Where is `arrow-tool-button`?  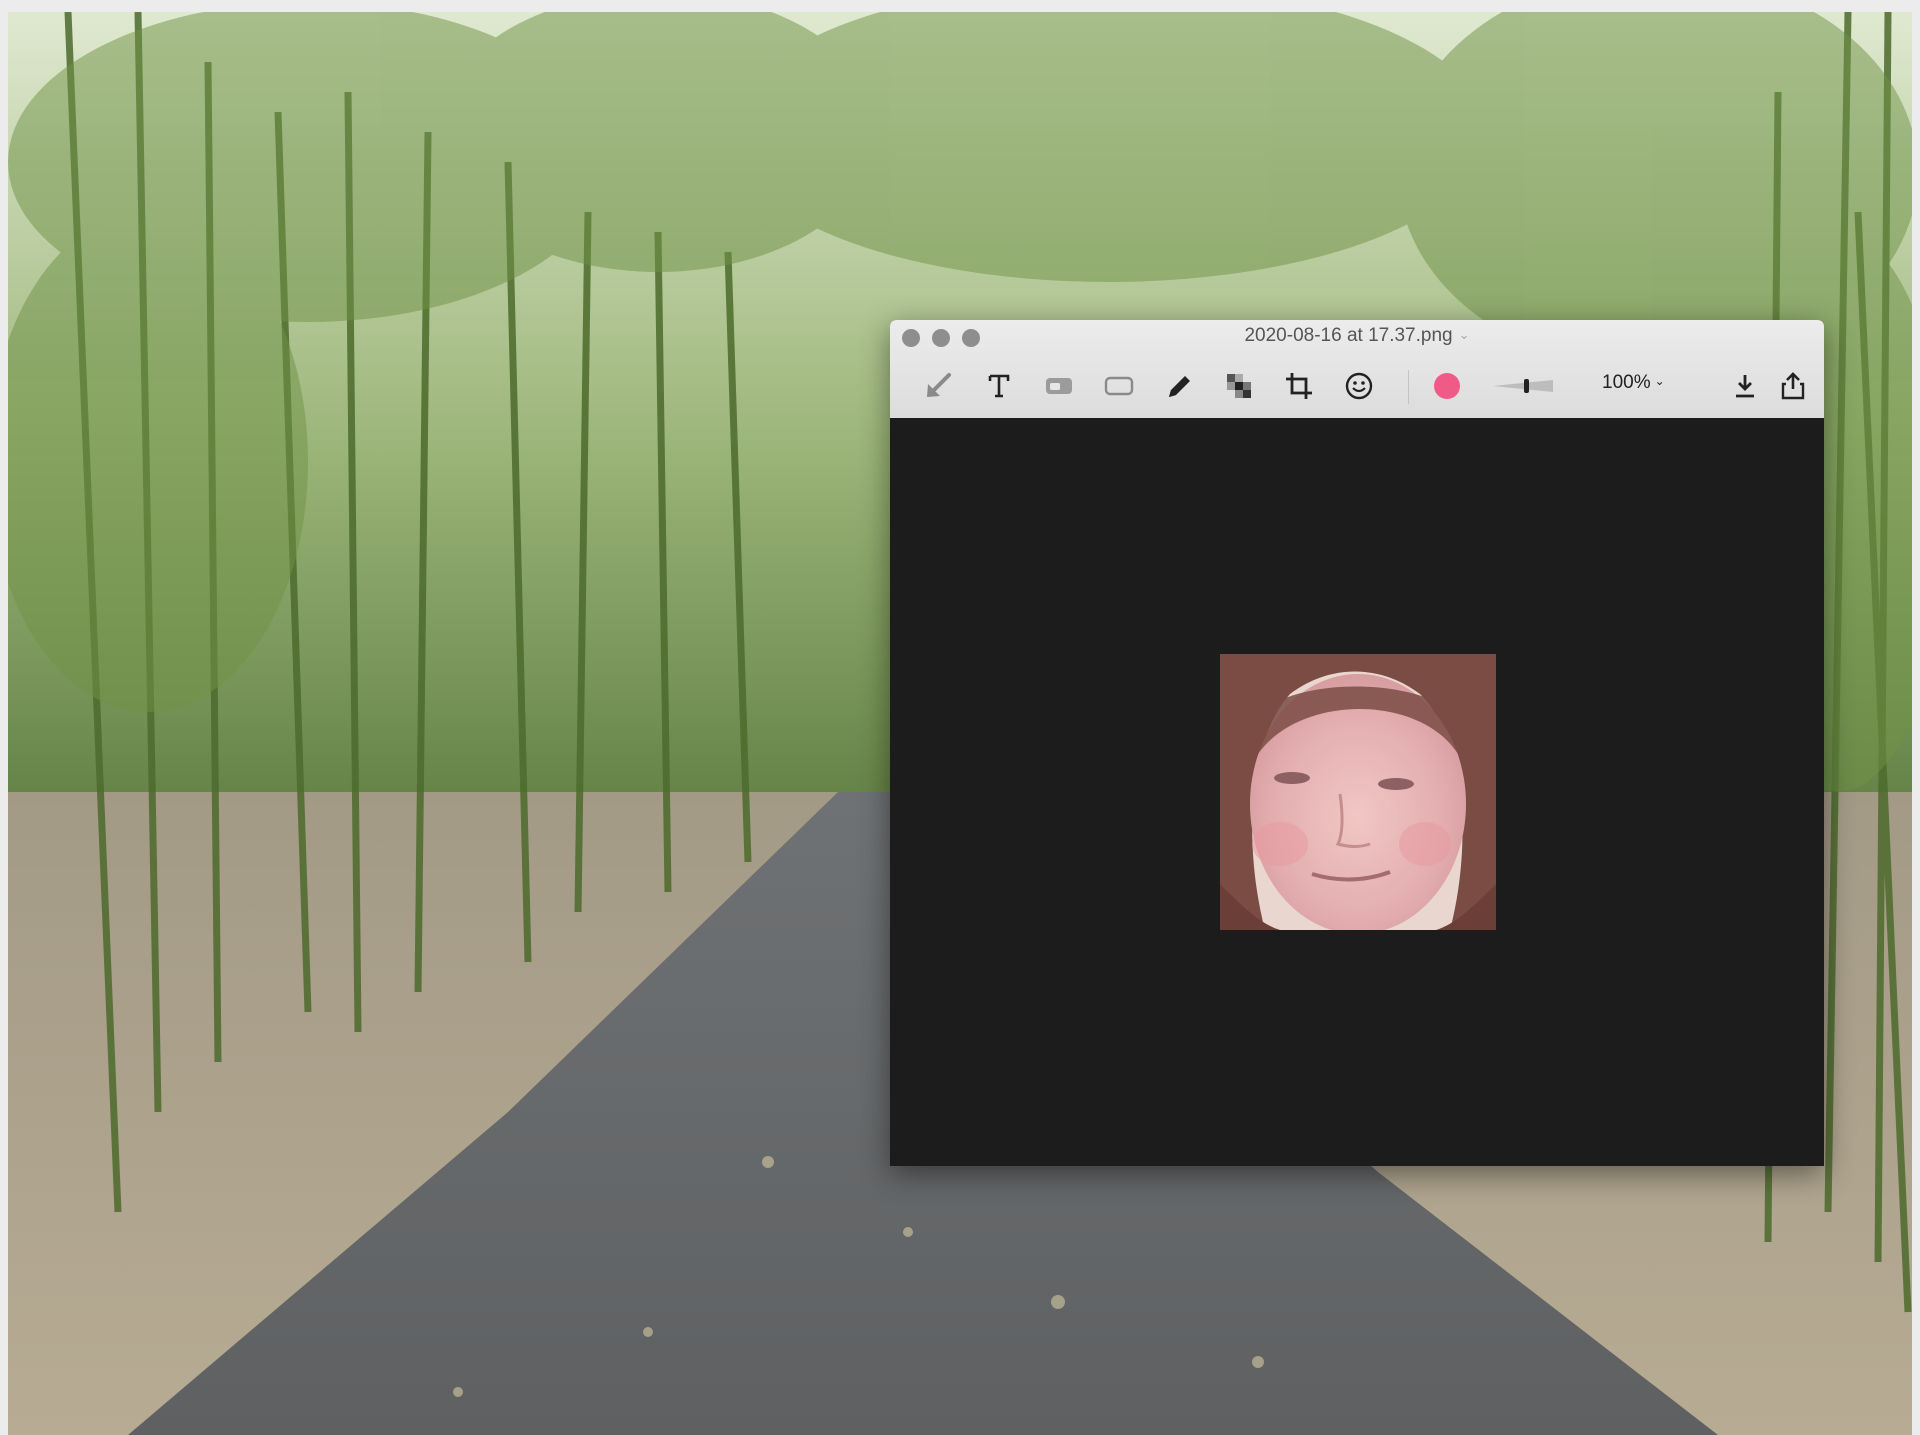
arrow-tool-button is located at coordinates (938, 386).